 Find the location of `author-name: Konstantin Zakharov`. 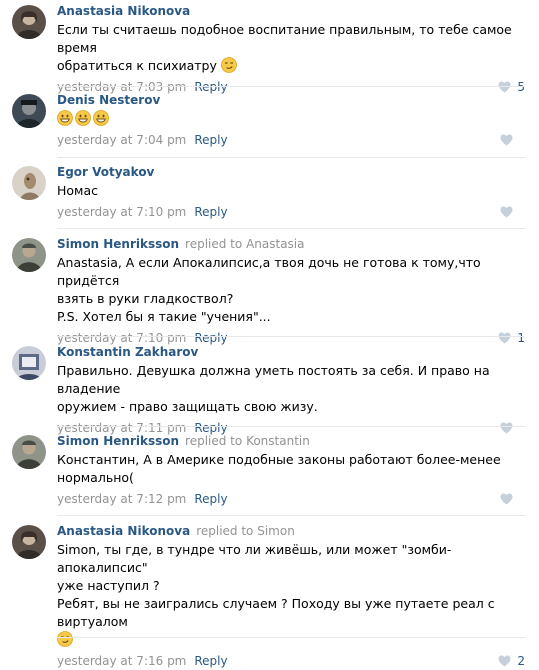

author-name: Konstantin Zakharov is located at coordinates (127, 352).